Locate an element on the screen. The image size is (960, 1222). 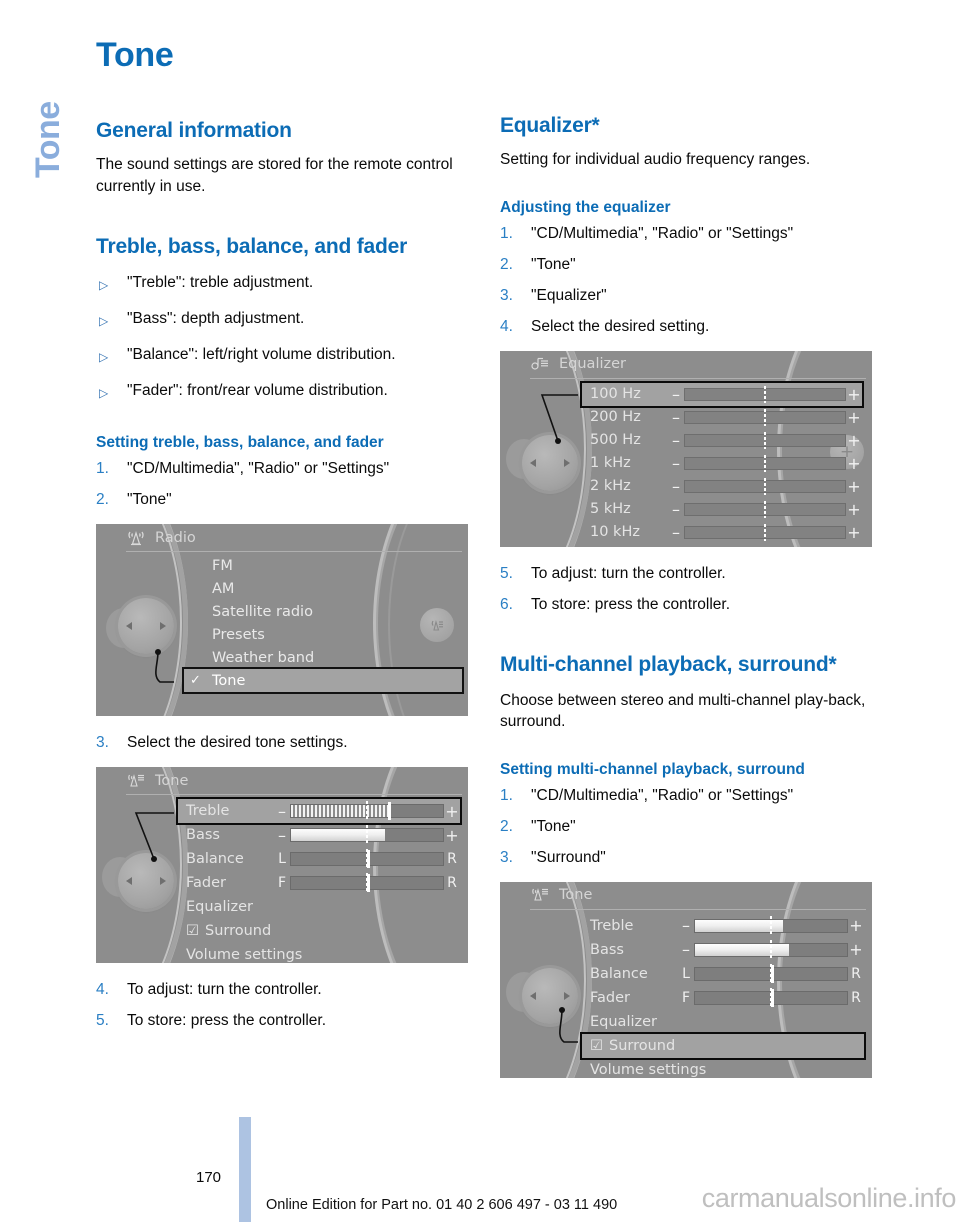
eq-row-5khz: 5 kHz – + is located at coordinates (722, 509).